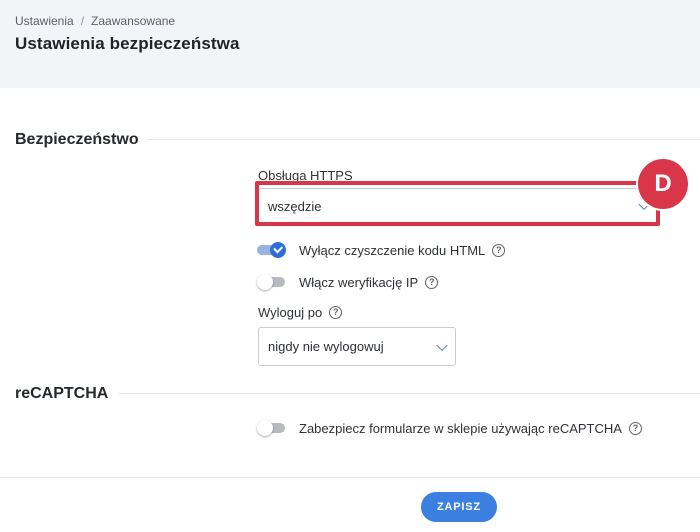 Image resolution: width=700 pixels, height=532 pixels. What do you see at coordinates (77, 139) in the screenshot?
I see `section-title-security: Bezpieczeństwo` at bounding box center [77, 139].